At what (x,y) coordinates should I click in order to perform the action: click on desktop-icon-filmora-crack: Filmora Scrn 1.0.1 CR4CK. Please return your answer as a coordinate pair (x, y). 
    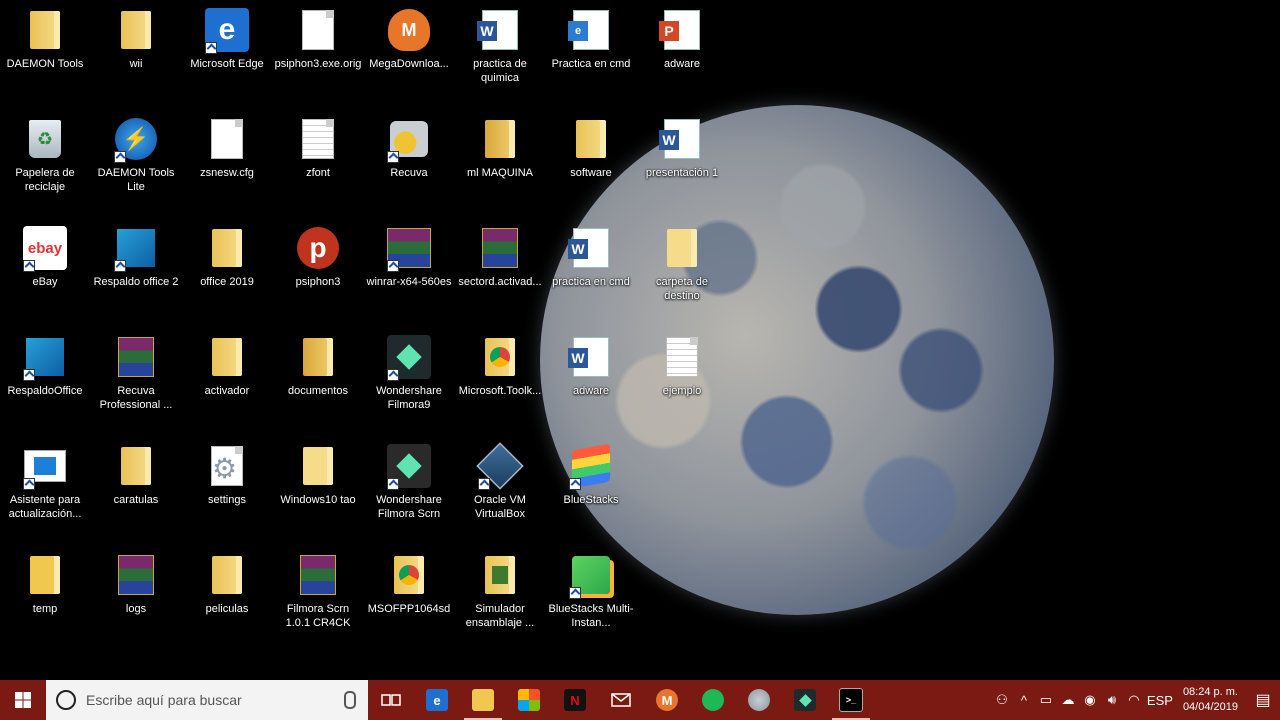
    Looking at the image, I should click on (318, 595).